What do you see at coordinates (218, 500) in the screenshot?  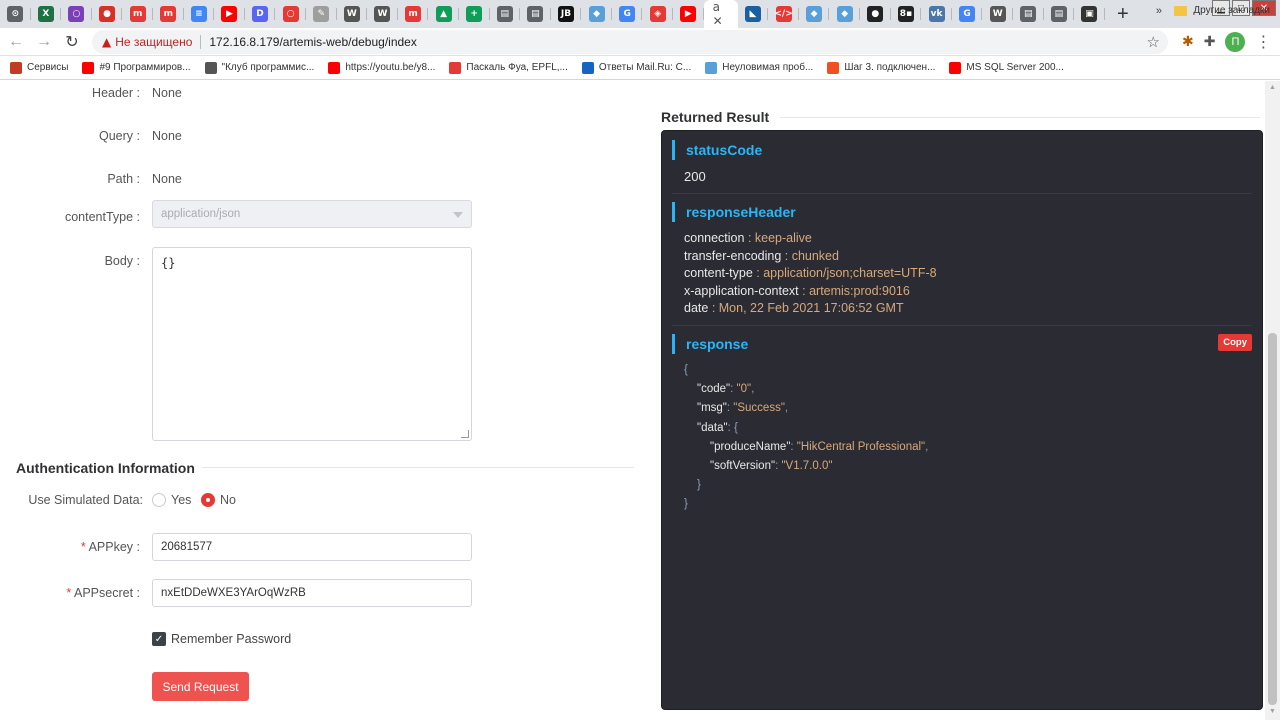 I see `radio-no: No` at bounding box center [218, 500].